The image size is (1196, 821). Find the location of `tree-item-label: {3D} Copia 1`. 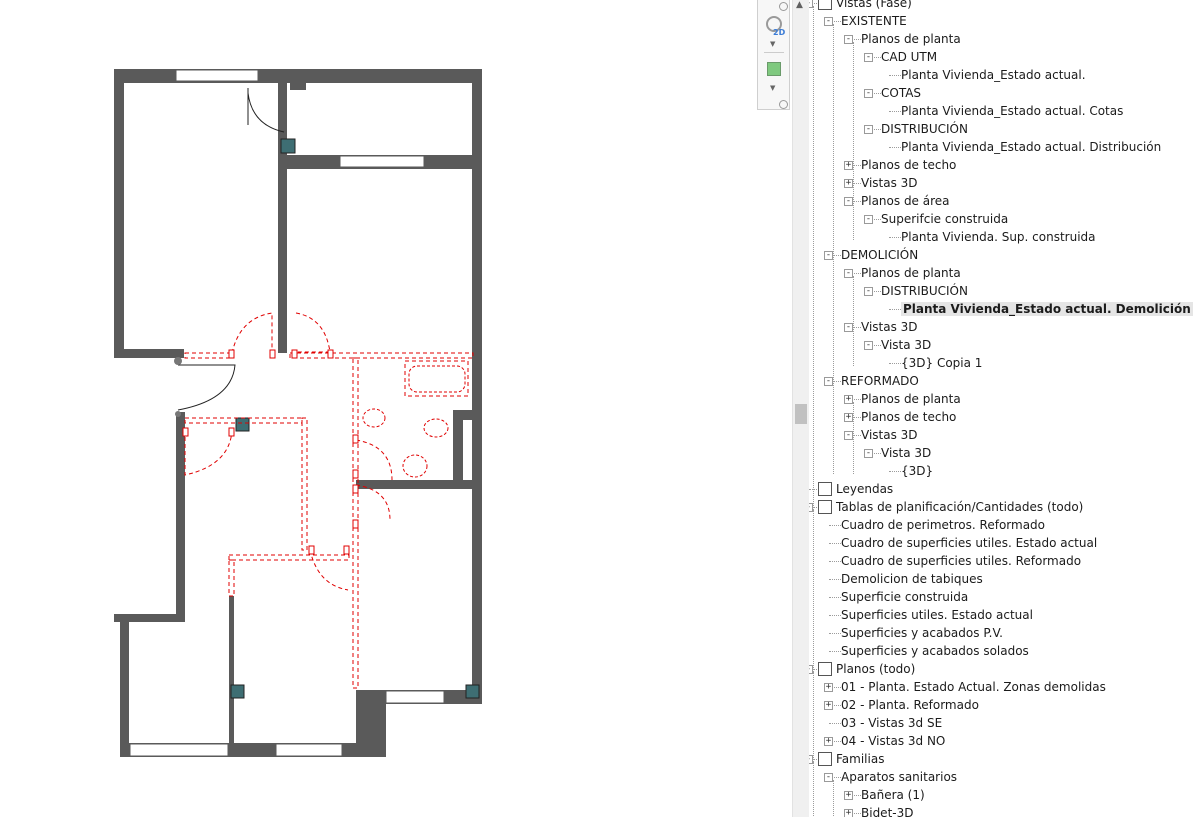

tree-item-label: {3D} Copia 1 is located at coordinates (942, 363).